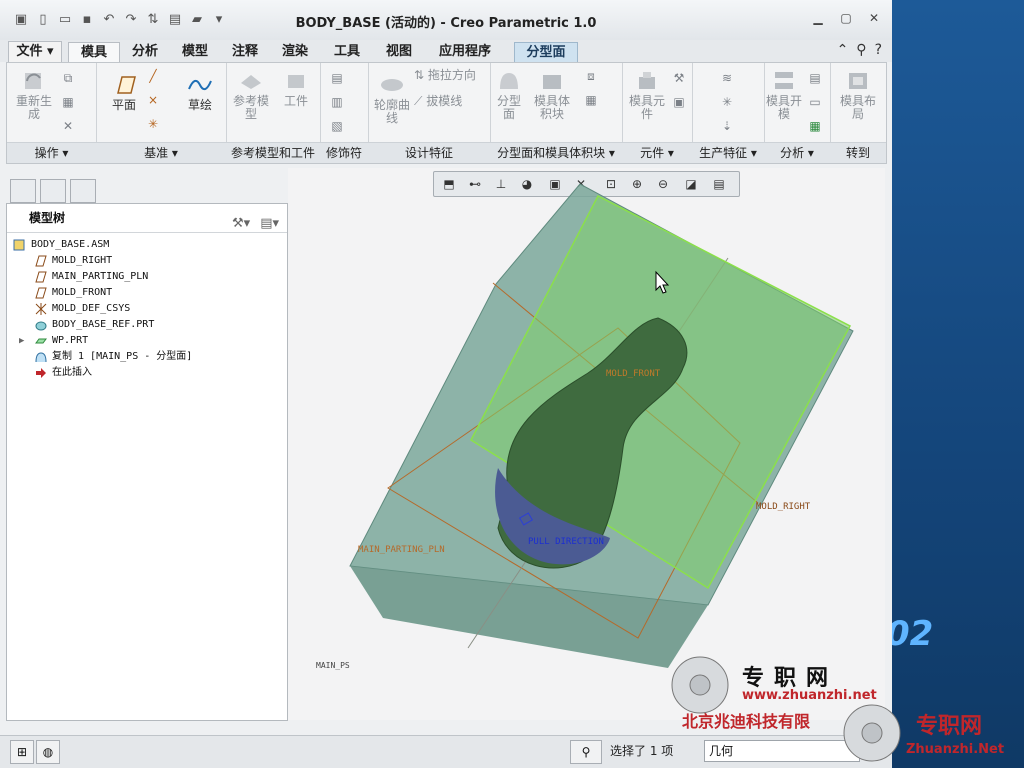  Describe the element at coordinates (147, 309) in the screenshot. I see `tree-item: MOLD_DEF_CSYS` at that location.